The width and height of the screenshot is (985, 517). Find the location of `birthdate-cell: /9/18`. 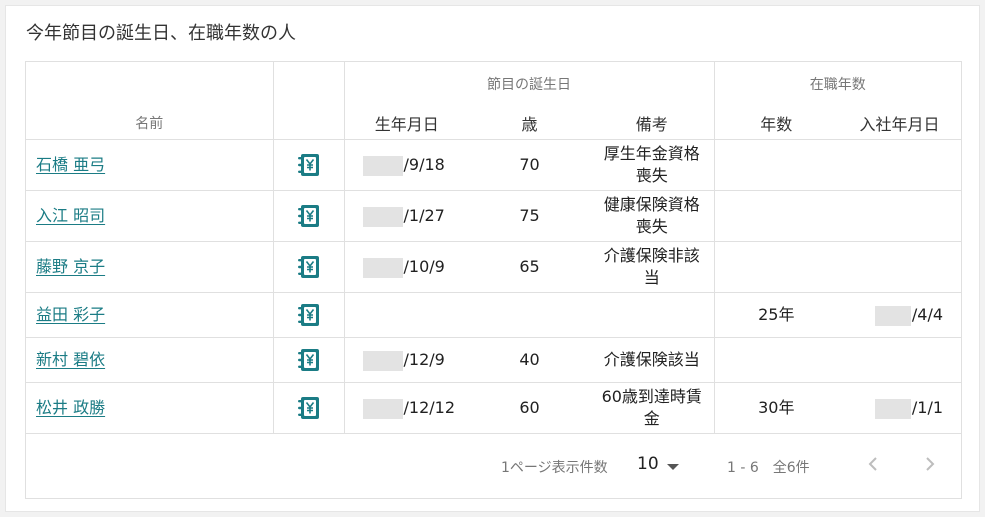

birthdate-cell: /9/18 is located at coordinates (406, 165).